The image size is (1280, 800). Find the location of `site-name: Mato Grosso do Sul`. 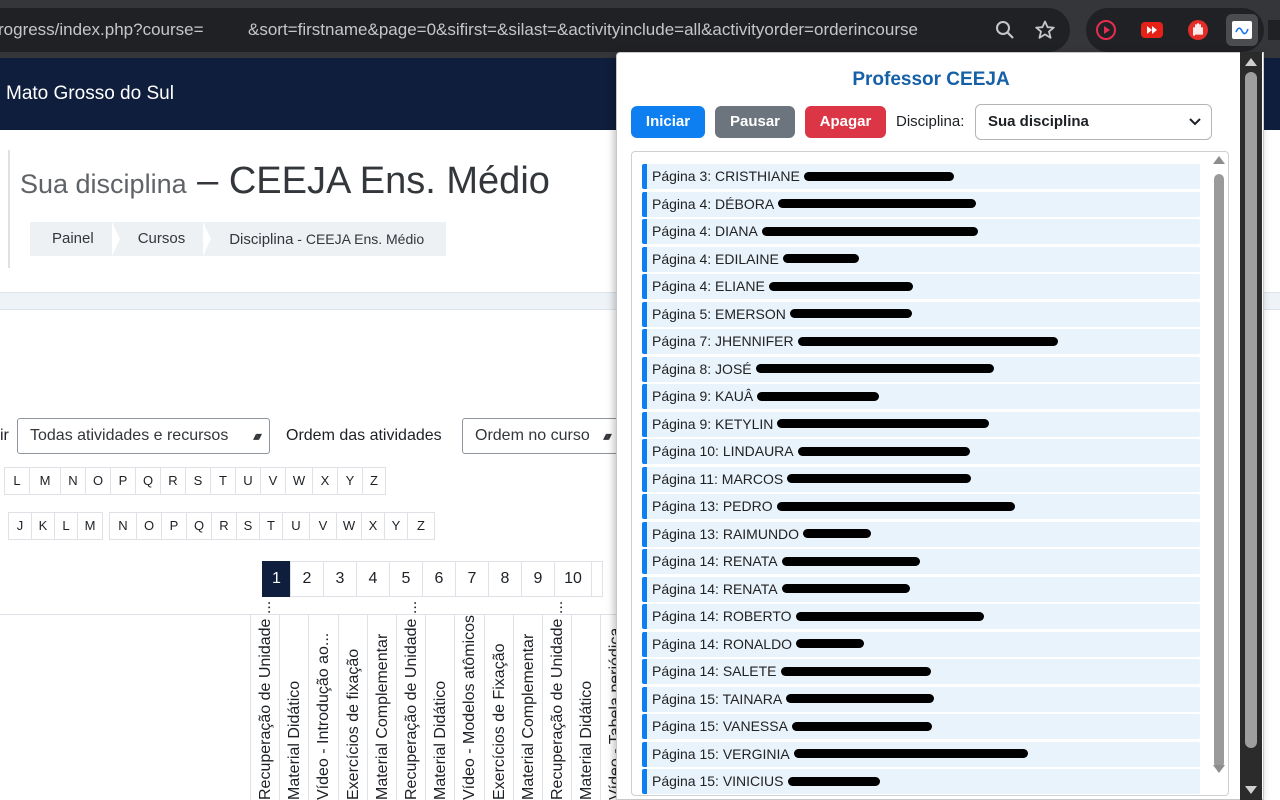

site-name: Mato Grosso do Sul is located at coordinates (90, 94).